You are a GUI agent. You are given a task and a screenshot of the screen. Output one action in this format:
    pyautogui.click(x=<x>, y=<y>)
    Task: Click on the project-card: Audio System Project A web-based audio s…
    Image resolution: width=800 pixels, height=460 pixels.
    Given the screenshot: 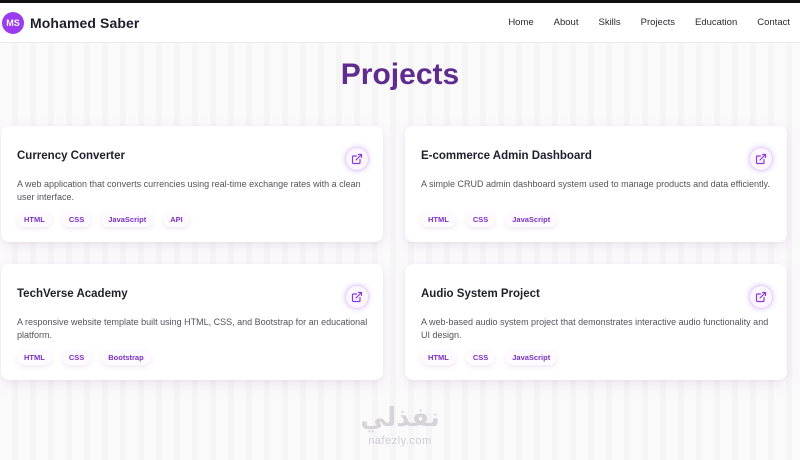 What is the action you would take?
    pyautogui.click(x=596, y=322)
    